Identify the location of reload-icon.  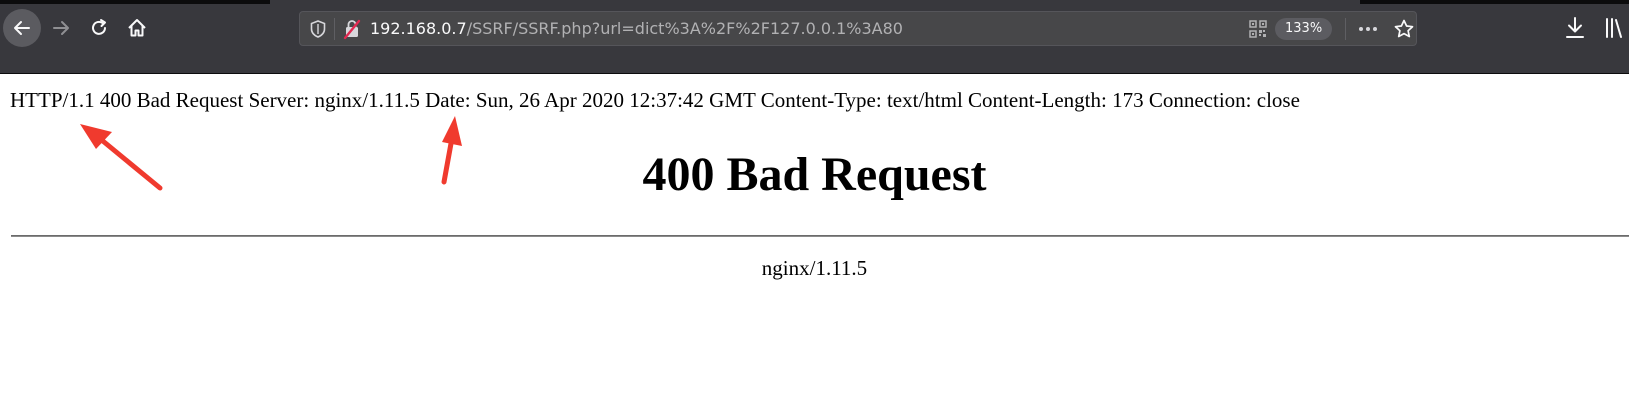
(99, 28).